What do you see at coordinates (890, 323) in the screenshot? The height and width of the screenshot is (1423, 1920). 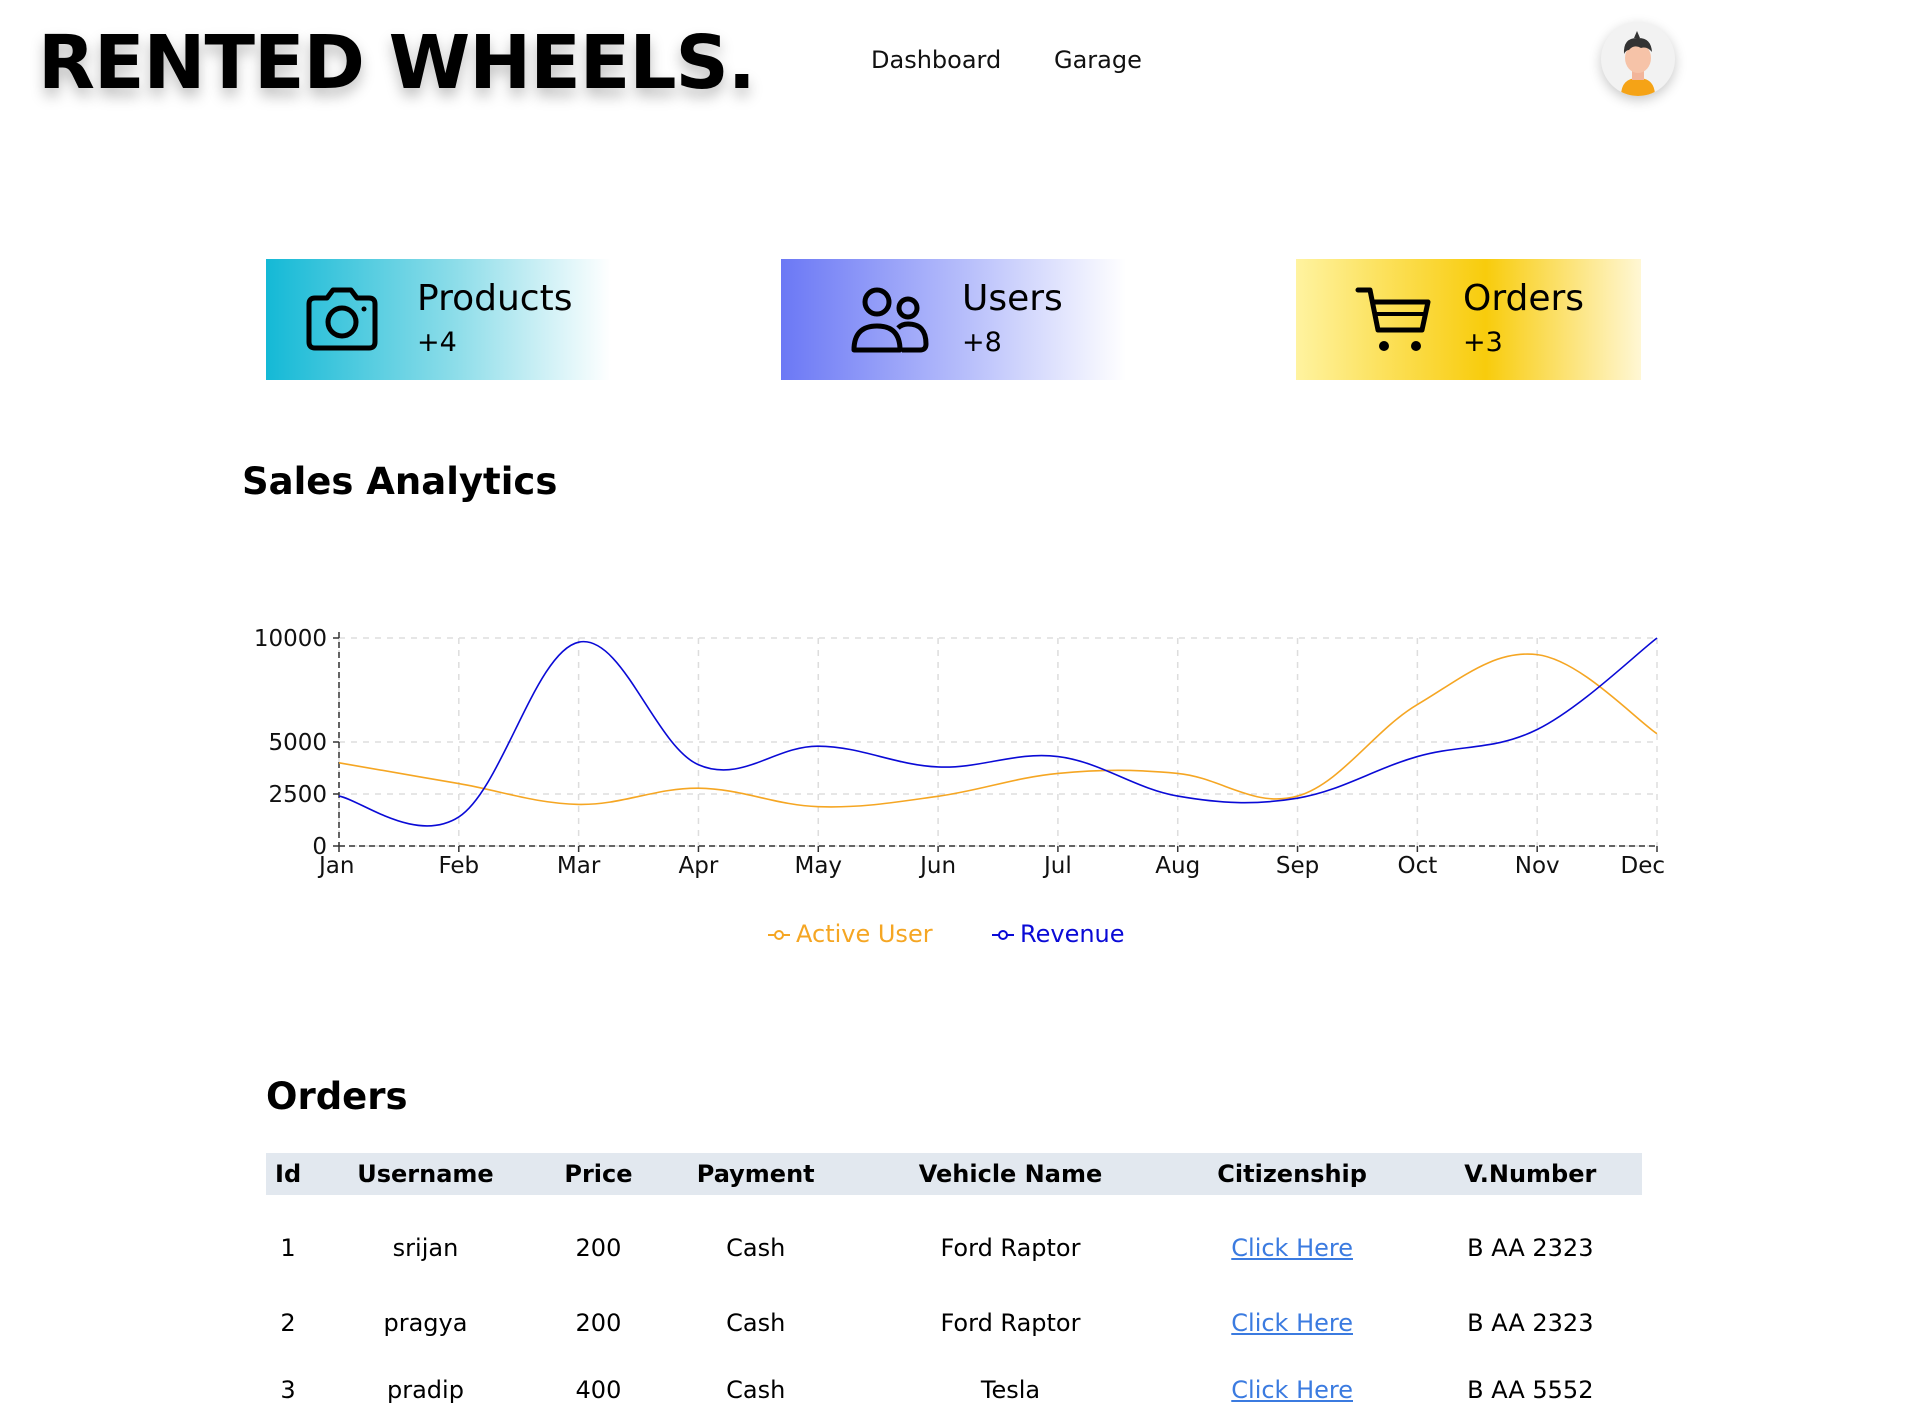 I see `users-icon` at bounding box center [890, 323].